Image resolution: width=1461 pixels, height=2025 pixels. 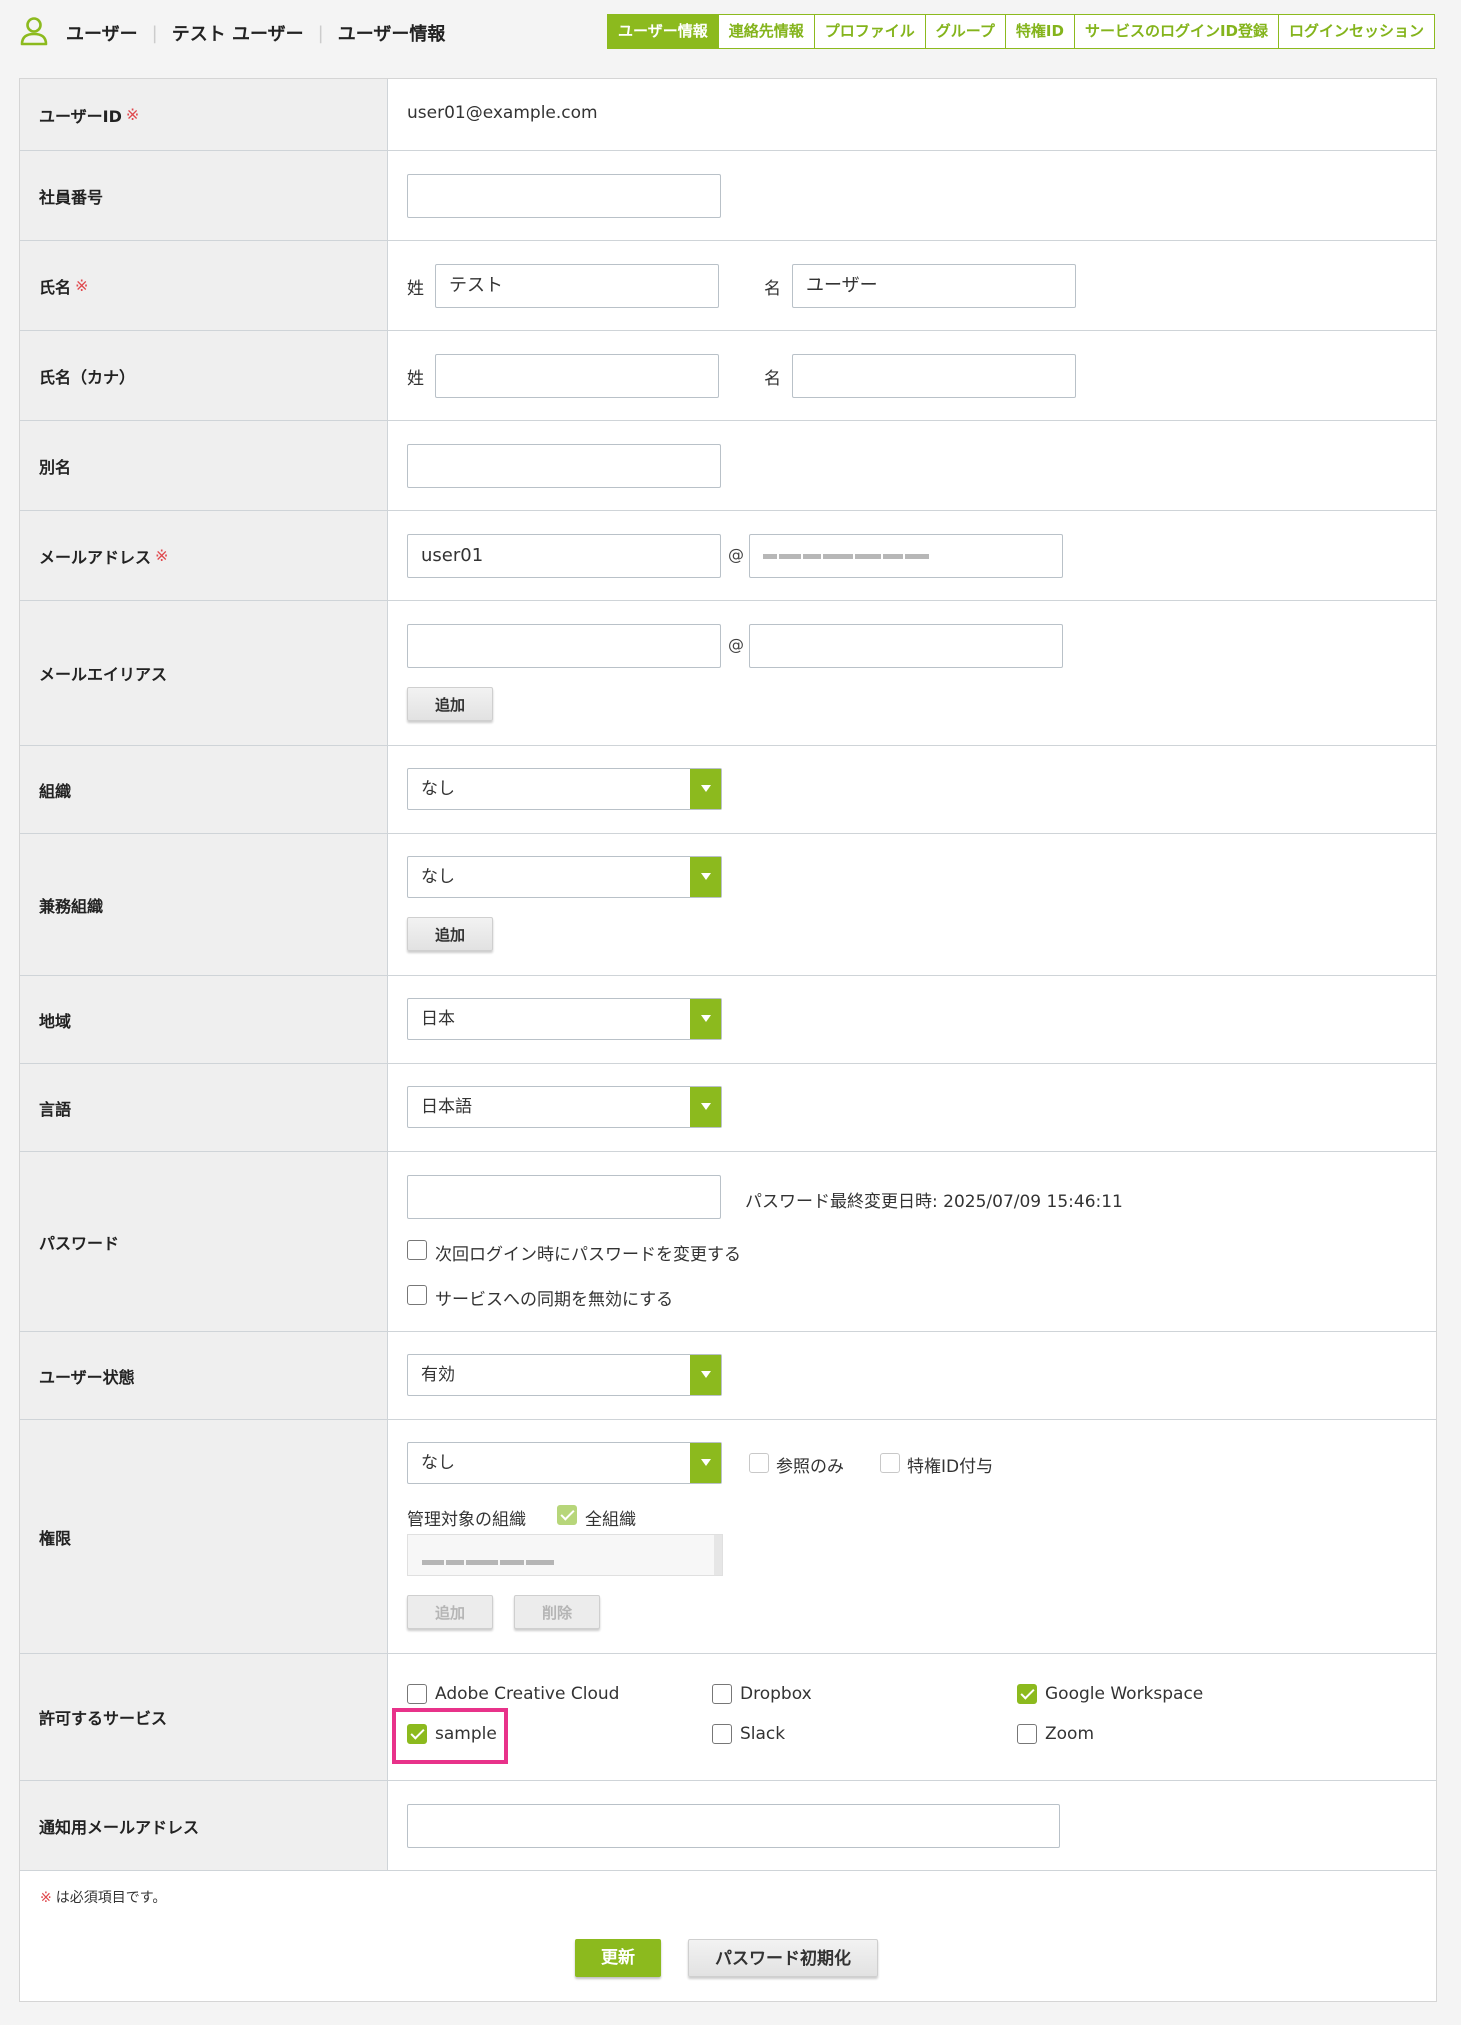 What do you see at coordinates (759, 1463) in the screenshot?
I see `read-only-checkbox` at bounding box center [759, 1463].